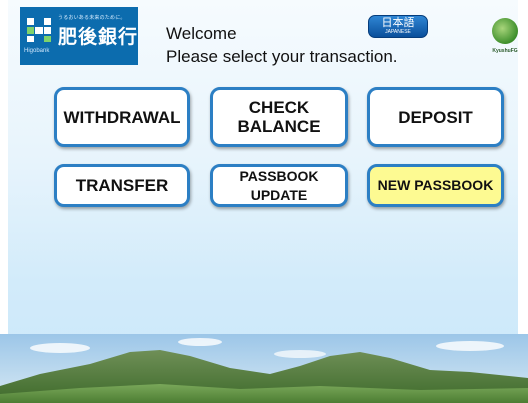 The width and height of the screenshot is (528, 403). What do you see at coordinates (37, 51) in the screenshot?
I see `bank-name-en: Higobank` at bounding box center [37, 51].